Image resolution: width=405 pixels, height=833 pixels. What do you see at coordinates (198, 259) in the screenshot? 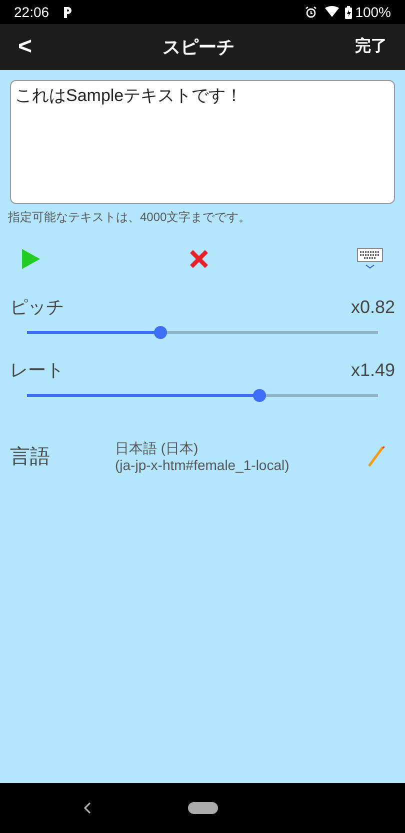
I see `clear-button` at bounding box center [198, 259].